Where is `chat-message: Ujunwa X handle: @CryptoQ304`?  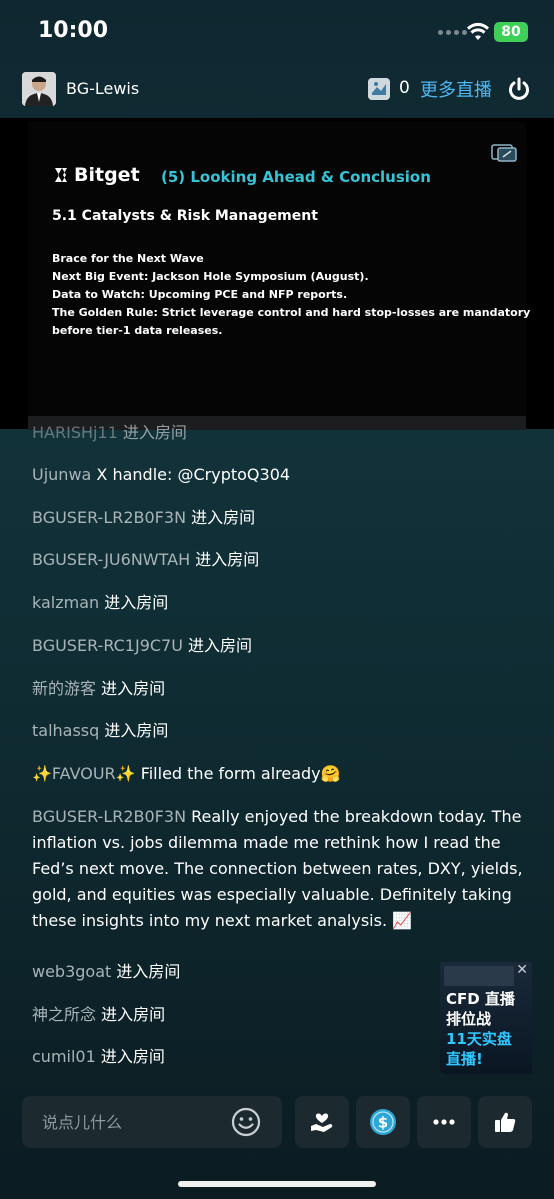 chat-message: Ujunwa X handle: @CryptoQ304 is located at coordinates (161, 475).